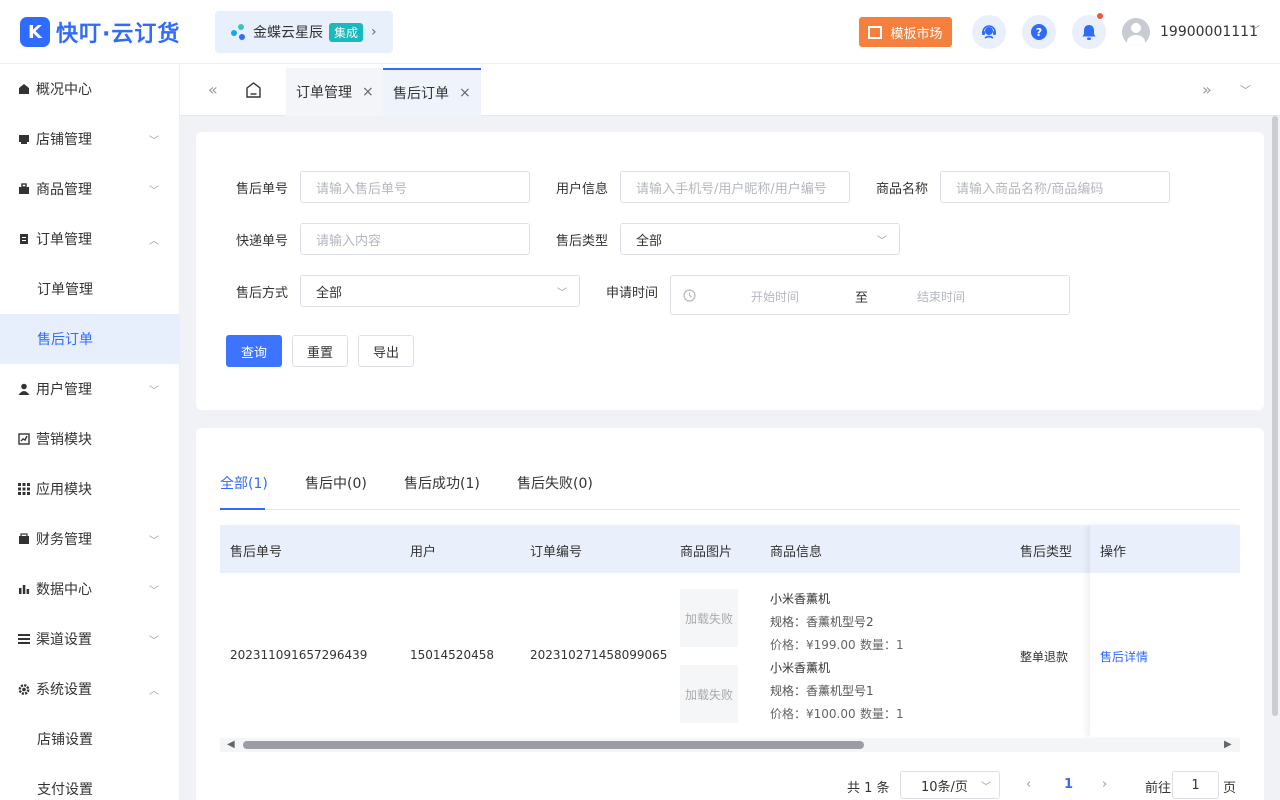 The image size is (1280, 800). What do you see at coordinates (64, 190) in the screenshot?
I see `sidebar-item-label: 商品管理` at bounding box center [64, 190].